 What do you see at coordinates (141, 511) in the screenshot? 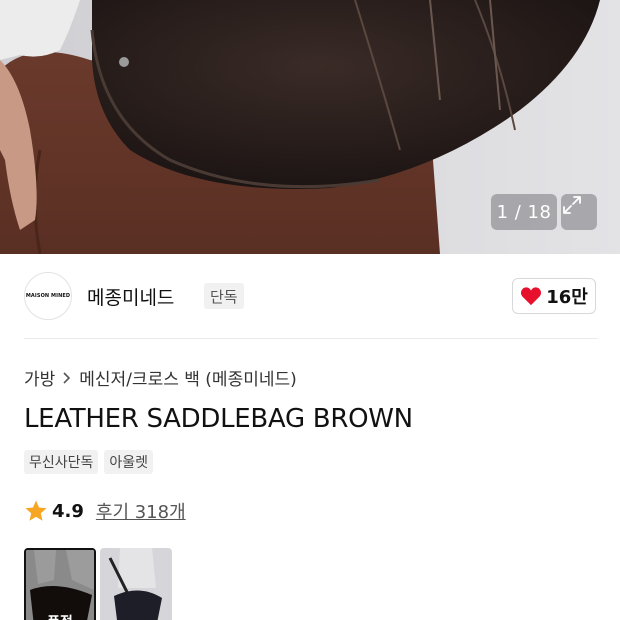
I see `review-count-link: 후기 318개` at bounding box center [141, 511].